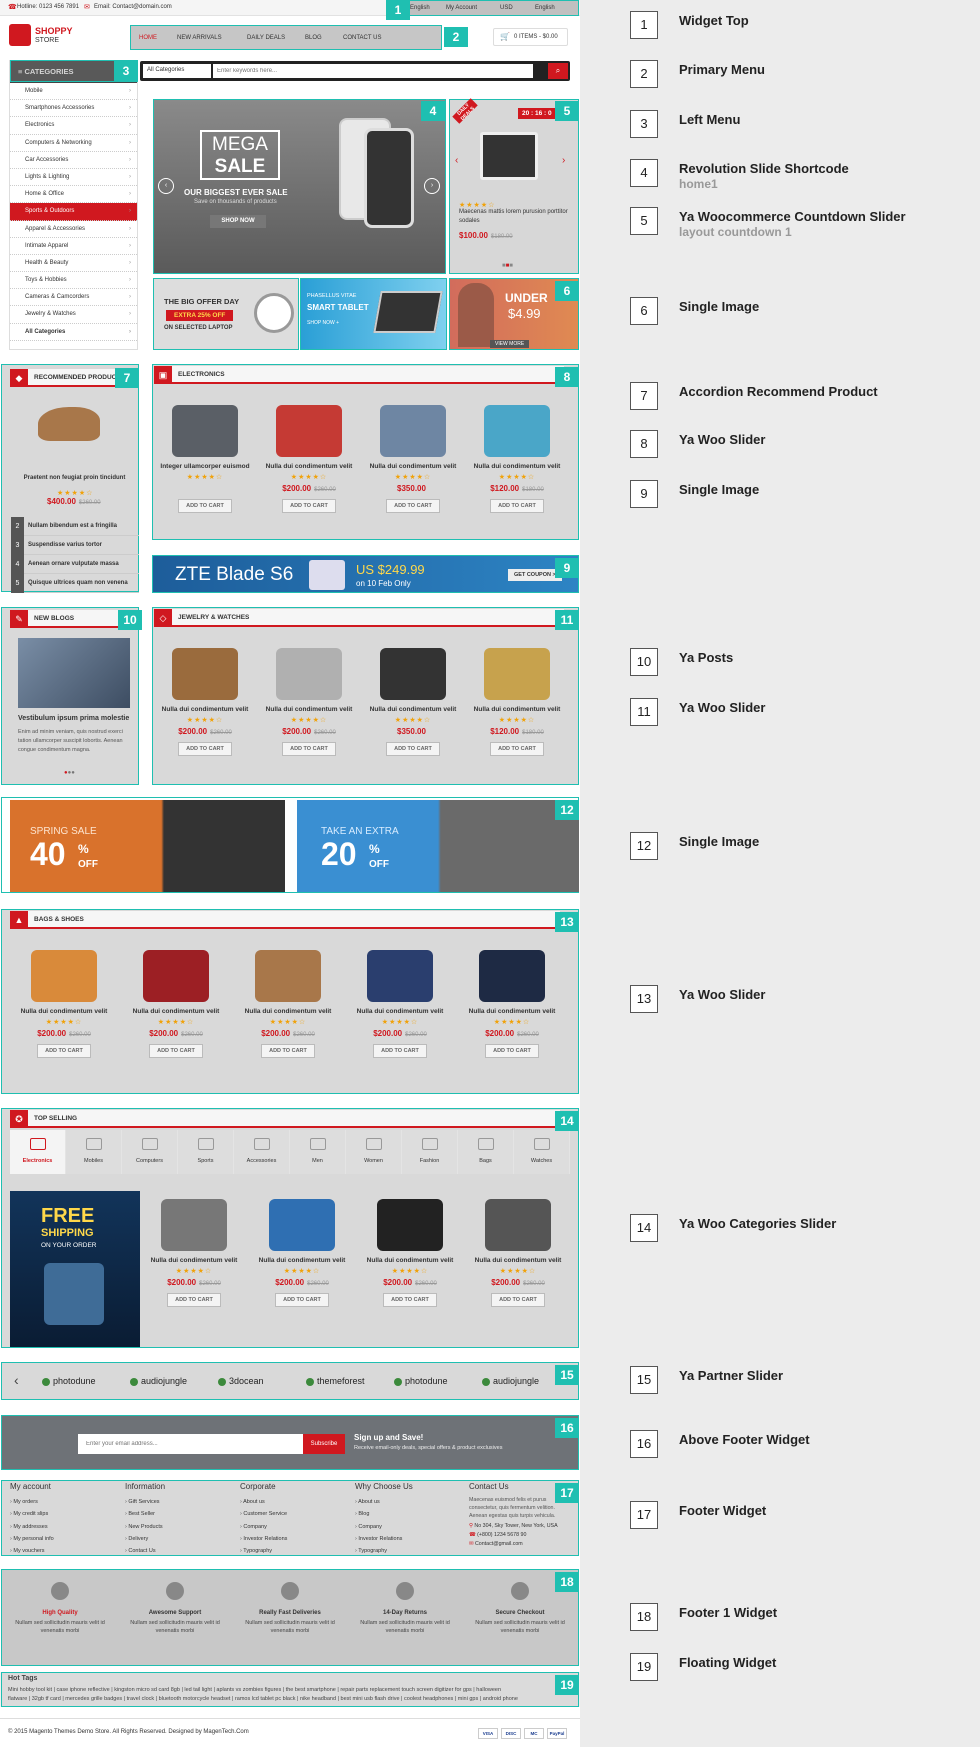 This screenshot has width=980, height=1747. I want to click on slider-next-icon: ›, so click(432, 186).